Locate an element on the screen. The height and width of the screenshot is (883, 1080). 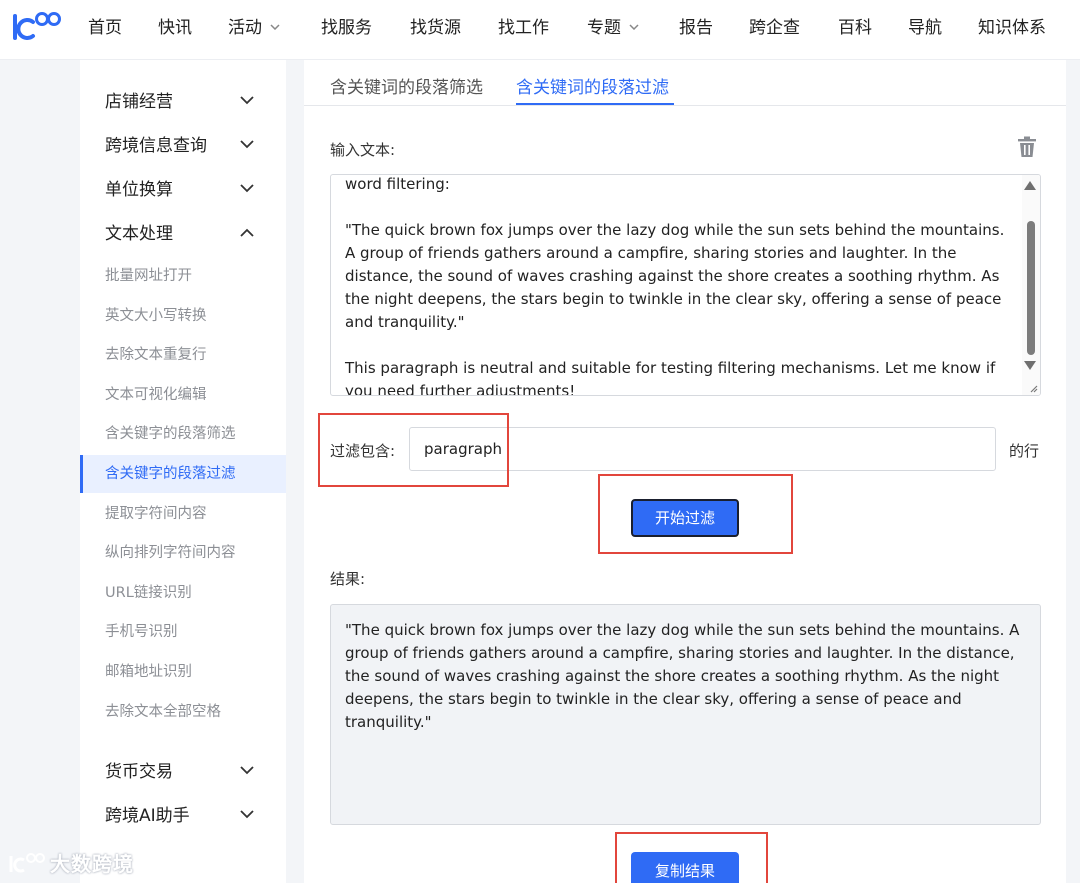
sidebar-item-dedupe-lines: 去除文本重复行 is located at coordinates (183, 355).